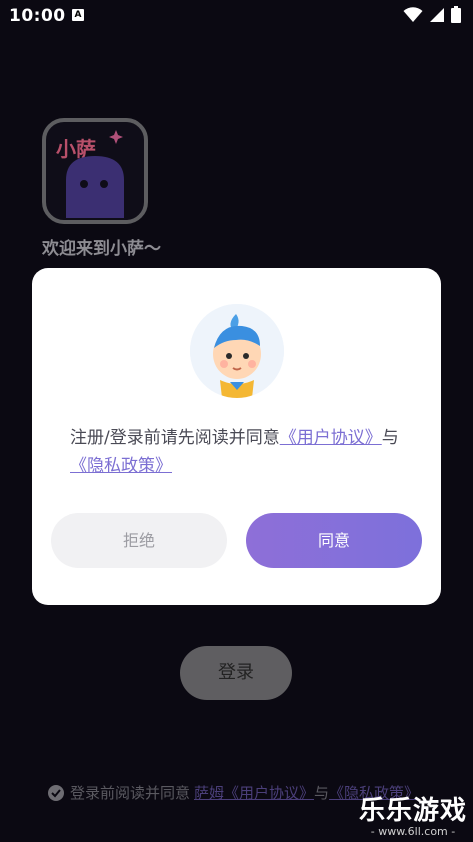  What do you see at coordinates (413, 831) in the screenshot?
I see `watermark-url: - www.6ll.com -` at bounding box center [413, 831].